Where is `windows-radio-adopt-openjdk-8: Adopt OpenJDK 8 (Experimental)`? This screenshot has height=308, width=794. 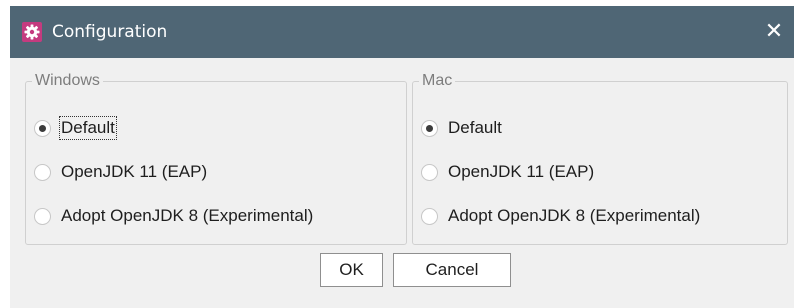
windows-radio-adopt-openjdk-8: Adopt OpenJDK 8 (Experimental) is located at coordinates (174, 216).